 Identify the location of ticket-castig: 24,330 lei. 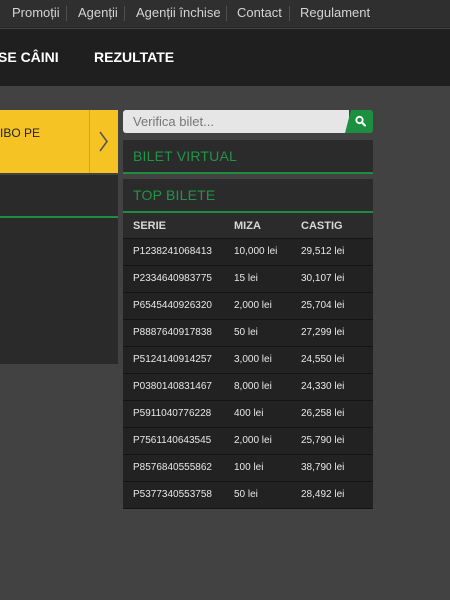
(323, 386).